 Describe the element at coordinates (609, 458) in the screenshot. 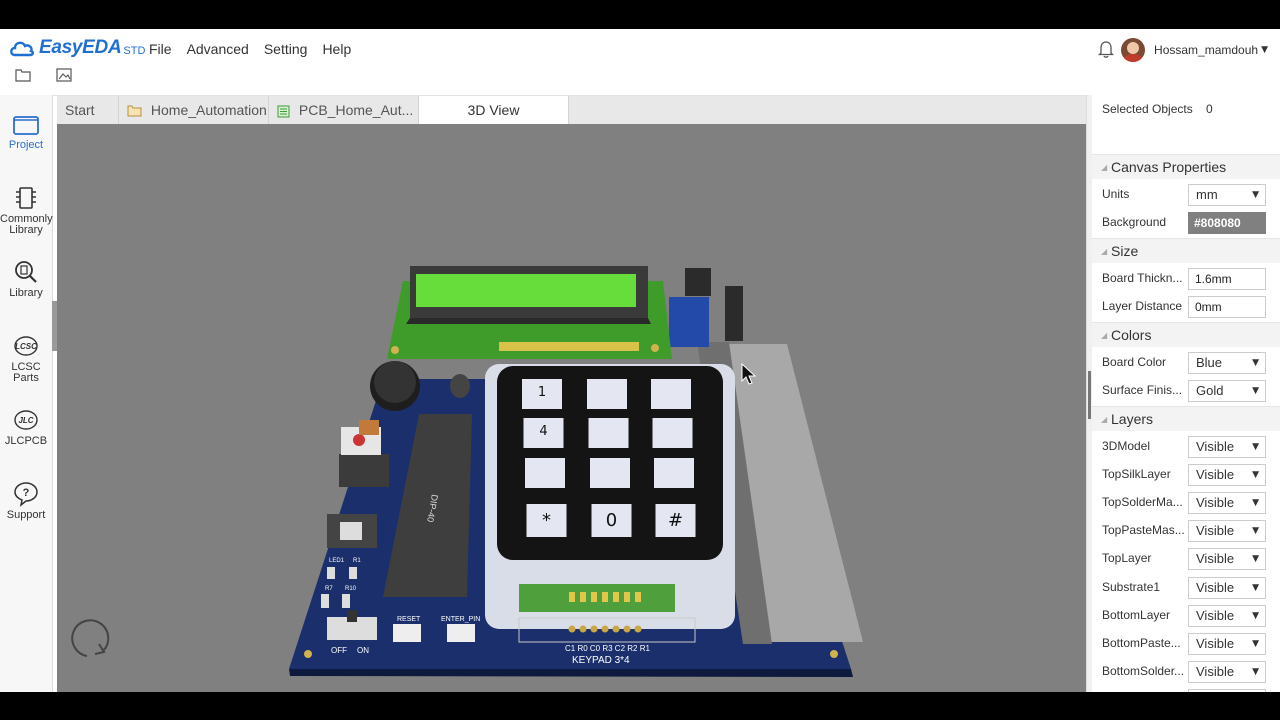

I see `keypad-keys: 1 4 * 0 #` at that location.